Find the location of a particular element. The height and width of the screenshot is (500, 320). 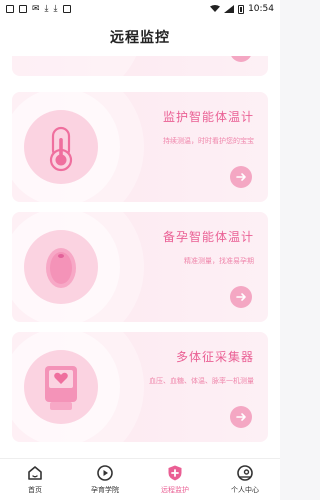

notification-chat-icon: ✉ is located at coordinates (36, 8).